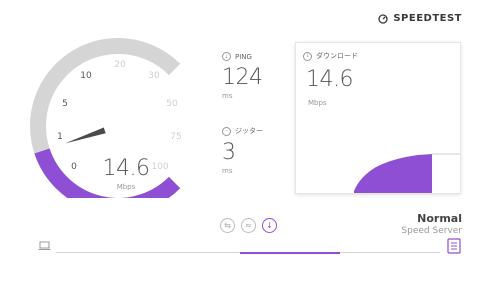 This screenshot has height=290, width=486. Describe the element at coordinates (337, 56) in the screenshot. I see `download-label: ダウンロード` at that location.